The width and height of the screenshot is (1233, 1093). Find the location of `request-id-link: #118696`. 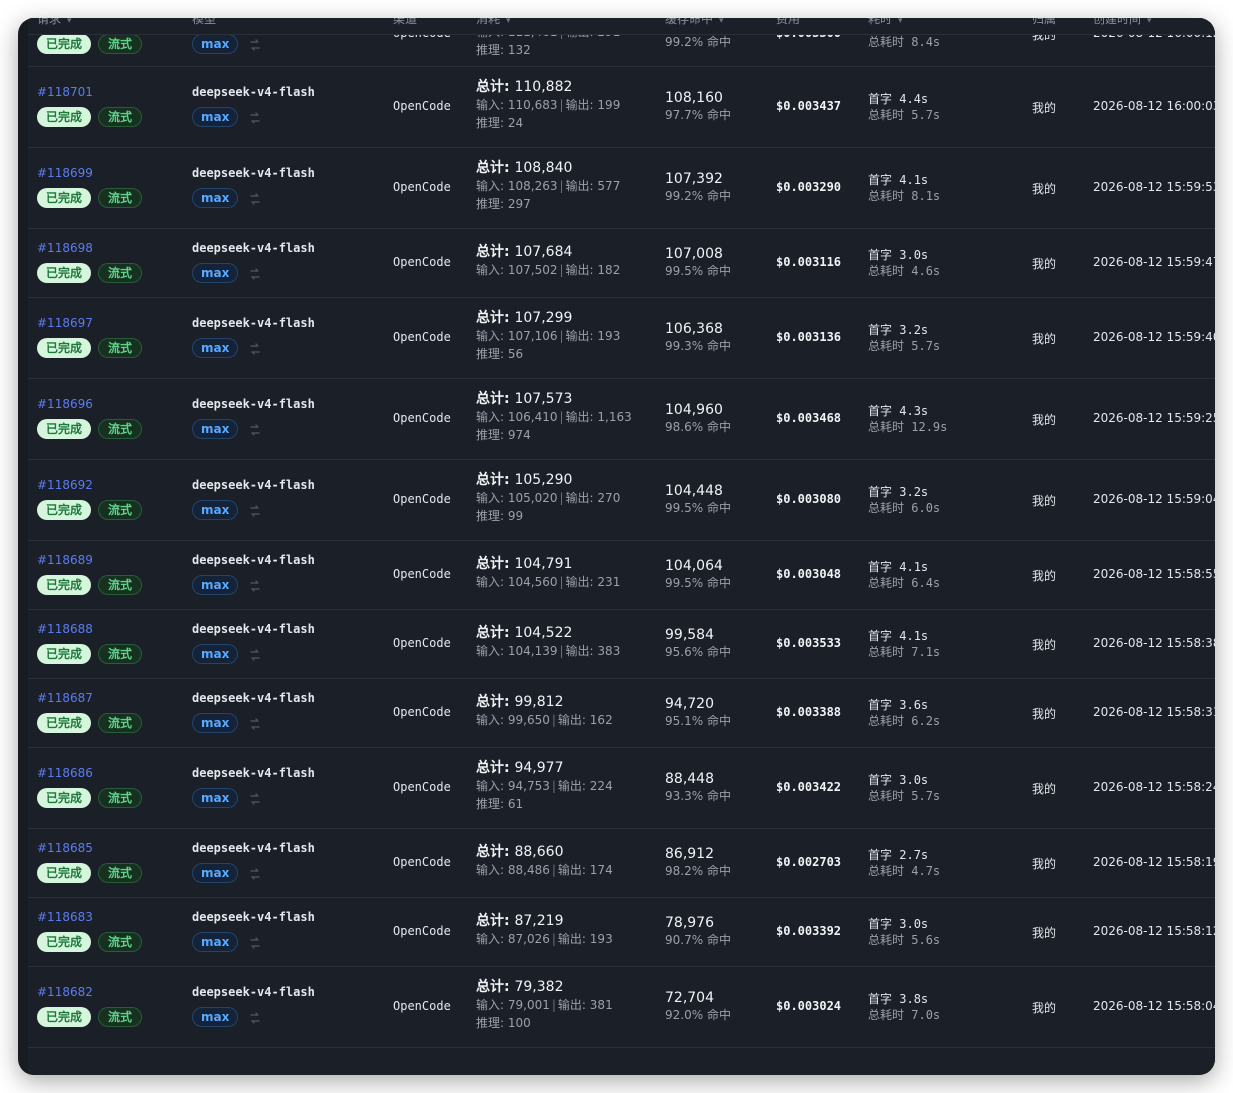

request-id-link: #118696 is located at coordinates (89, 404).